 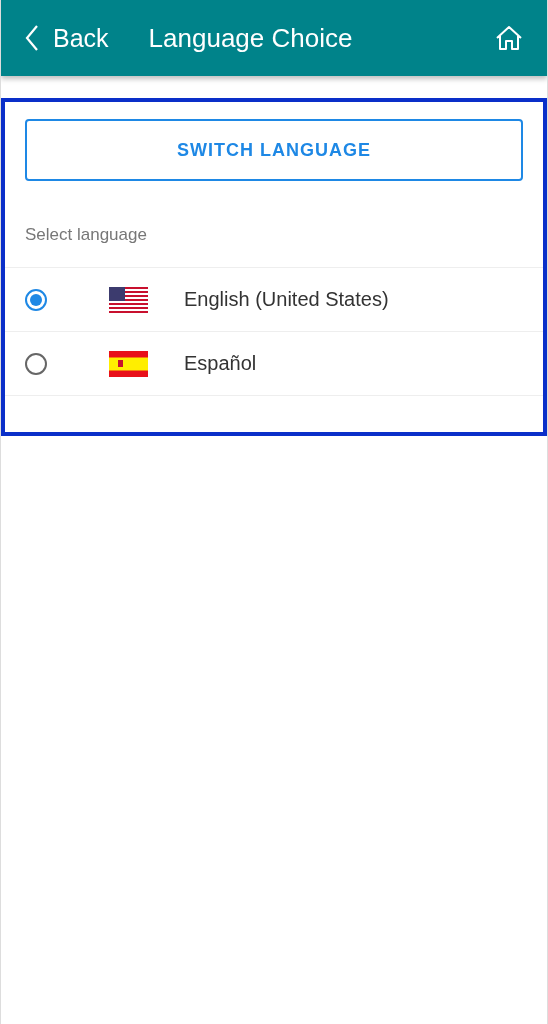 I want to click on switch-language-button: SWITCH LANGUAGE, so click(x=274, y=150).